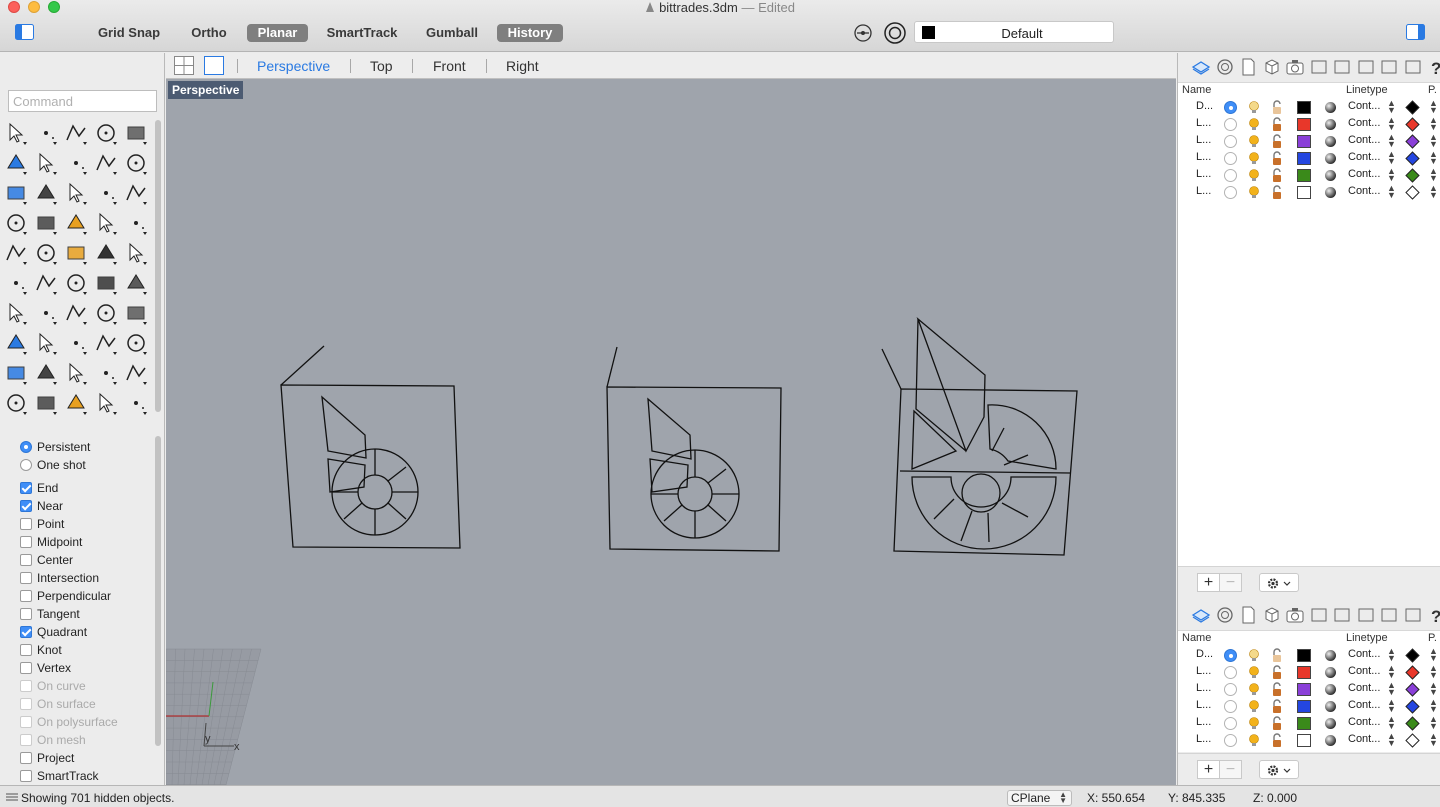 The height and width of the screenshot is (807, 1440). I want to click on osnap-knot: Knot, so click(41, 650).